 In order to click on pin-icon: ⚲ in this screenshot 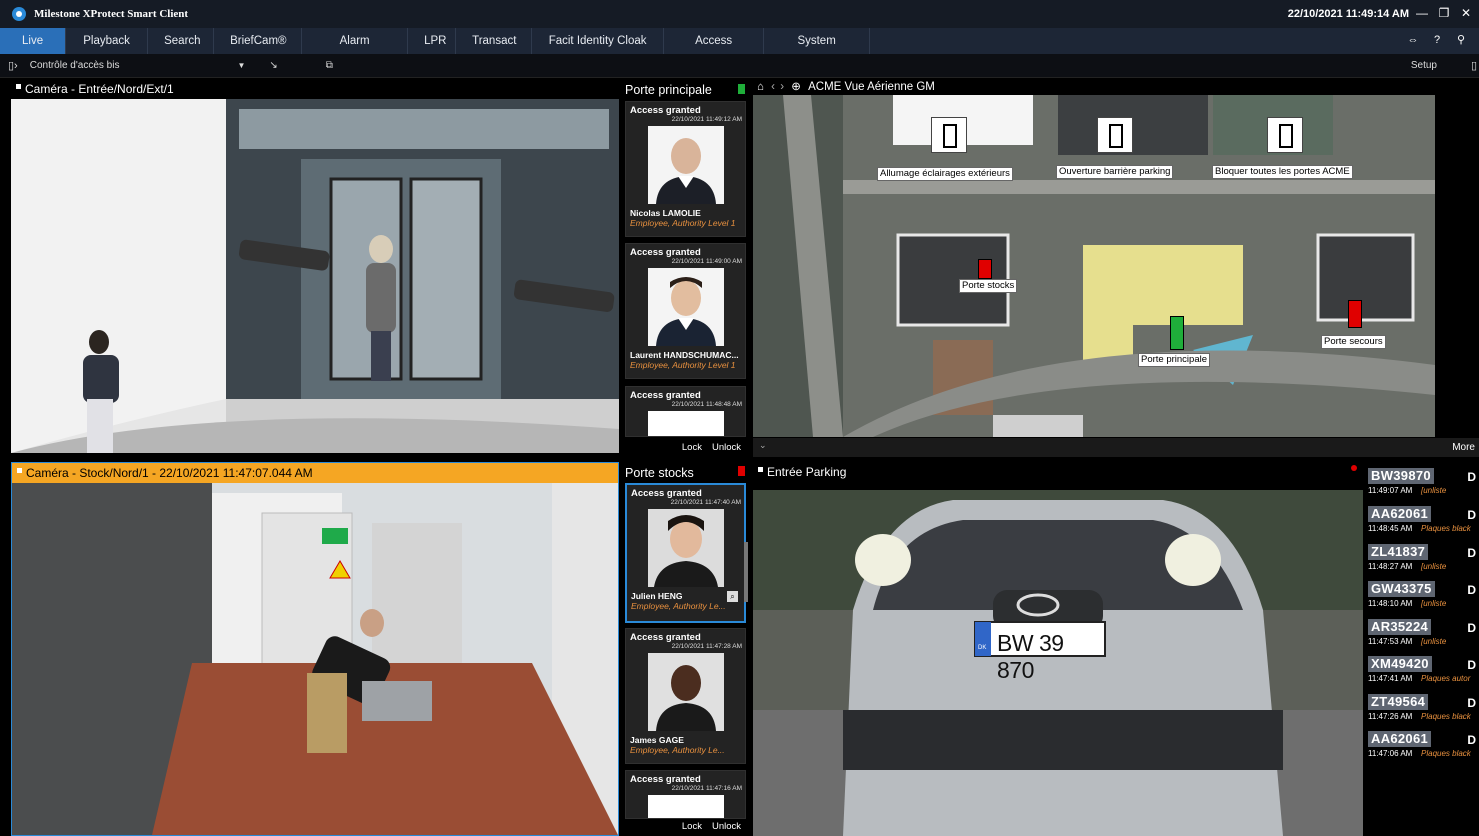, I will do `click(1461, 40)`.